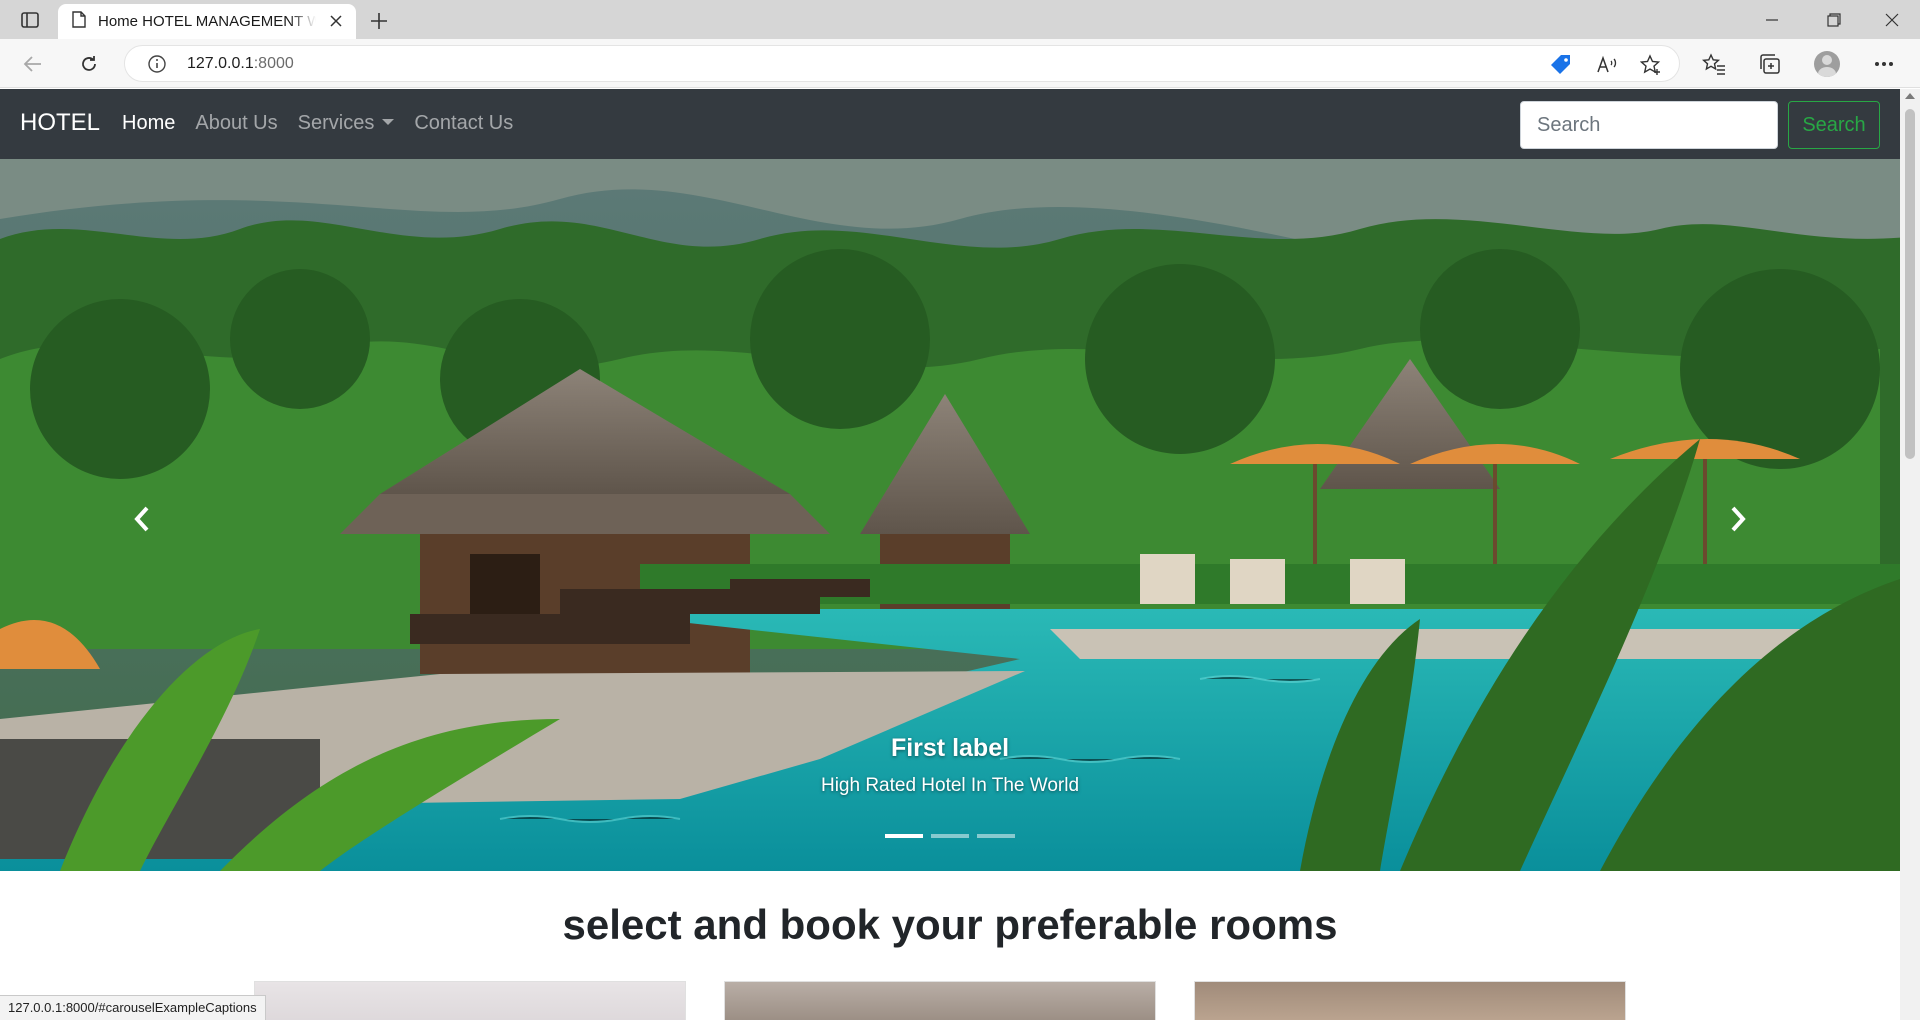  Describe the element at coordinates (960, 19) in the screenshot. I see `browser-tab-strip: Home HOTEL MANAGEMENT WEBSITE` at that location.